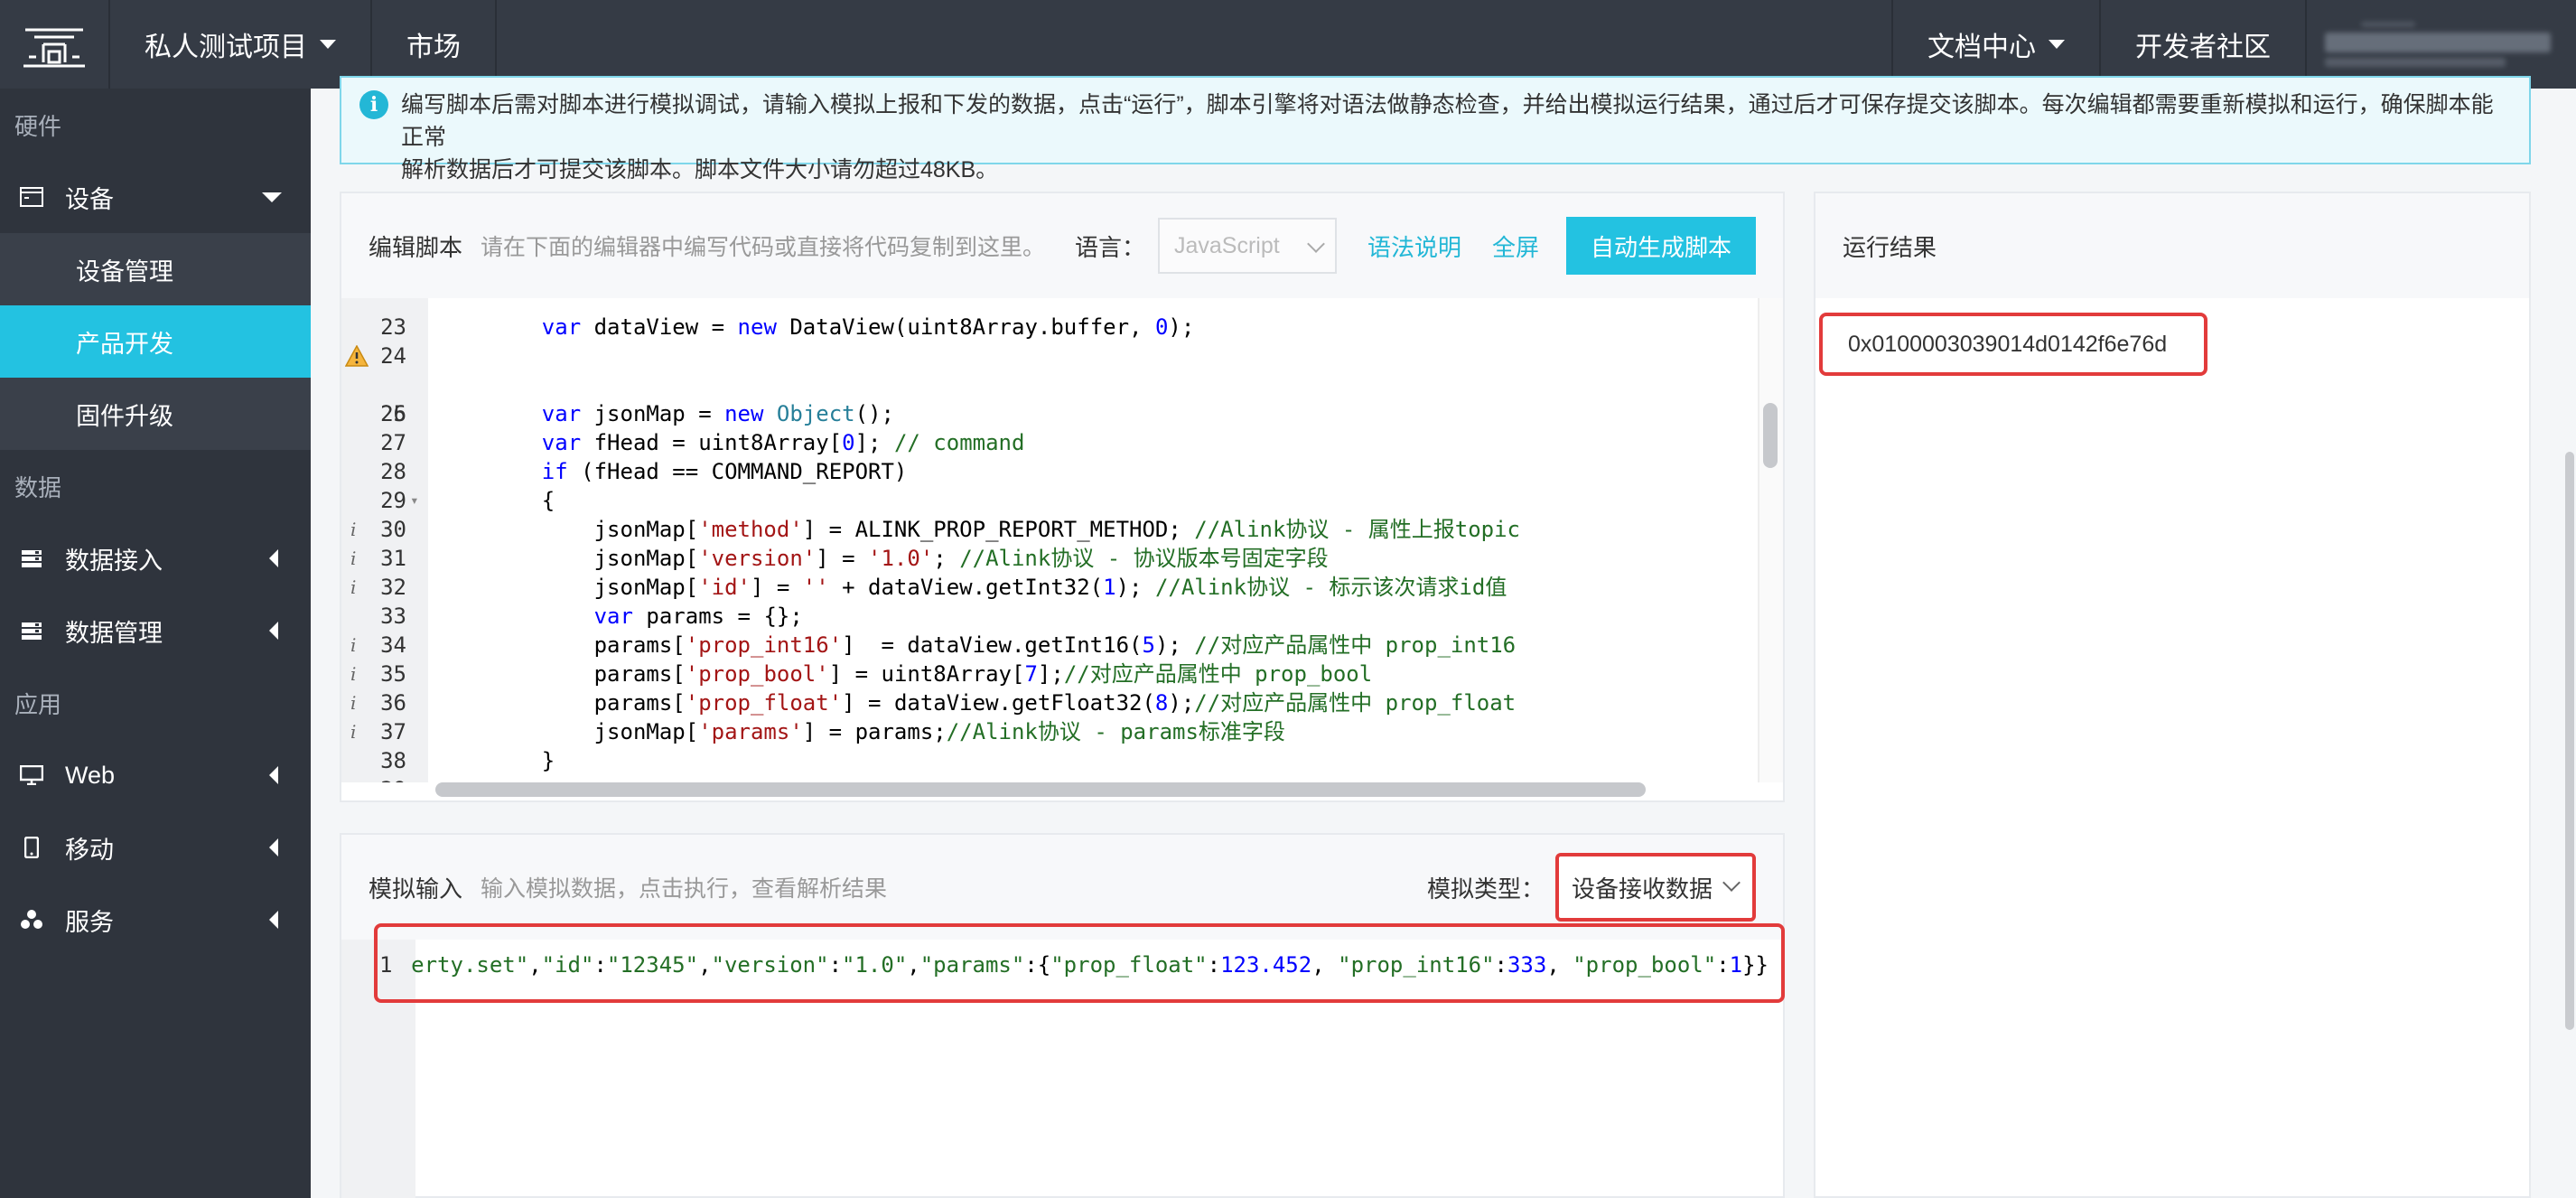  I want to click on code-line: 40, so click(1049, 778).